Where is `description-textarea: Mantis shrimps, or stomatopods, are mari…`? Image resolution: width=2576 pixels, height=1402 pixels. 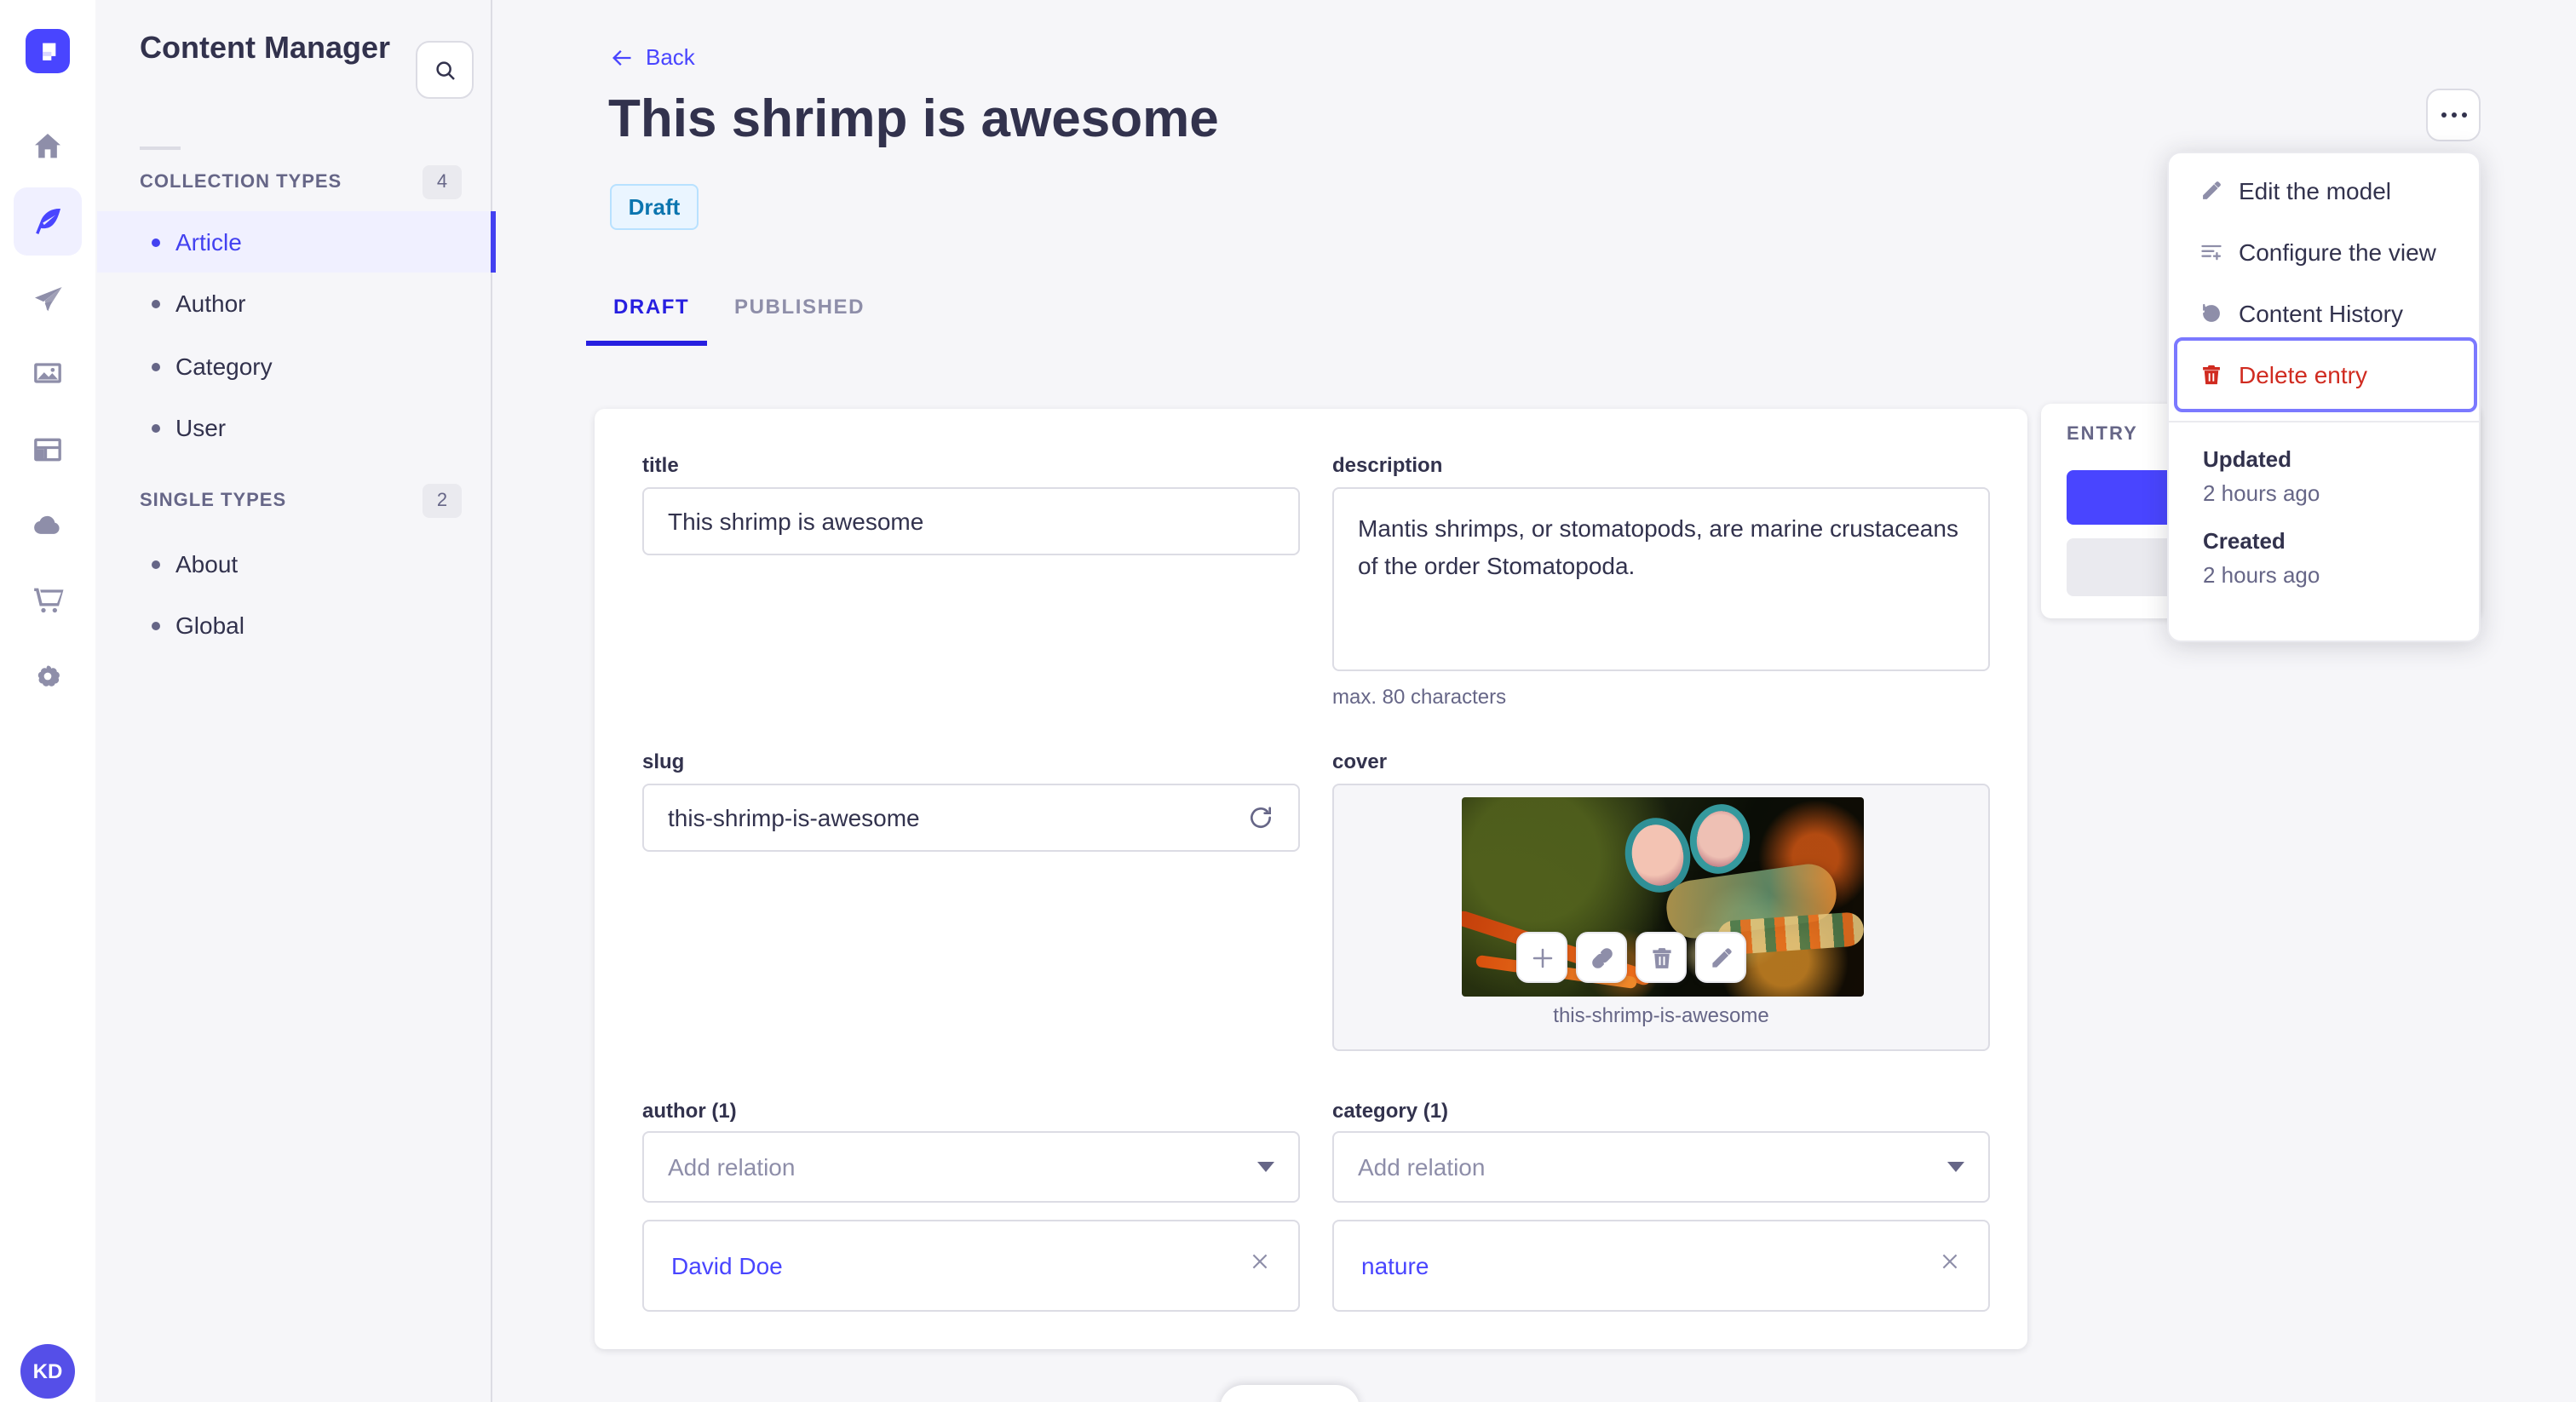 description-textarea: Mantis shrimps, or stomatopods, are mari… is located at coordinates (1661, 579).